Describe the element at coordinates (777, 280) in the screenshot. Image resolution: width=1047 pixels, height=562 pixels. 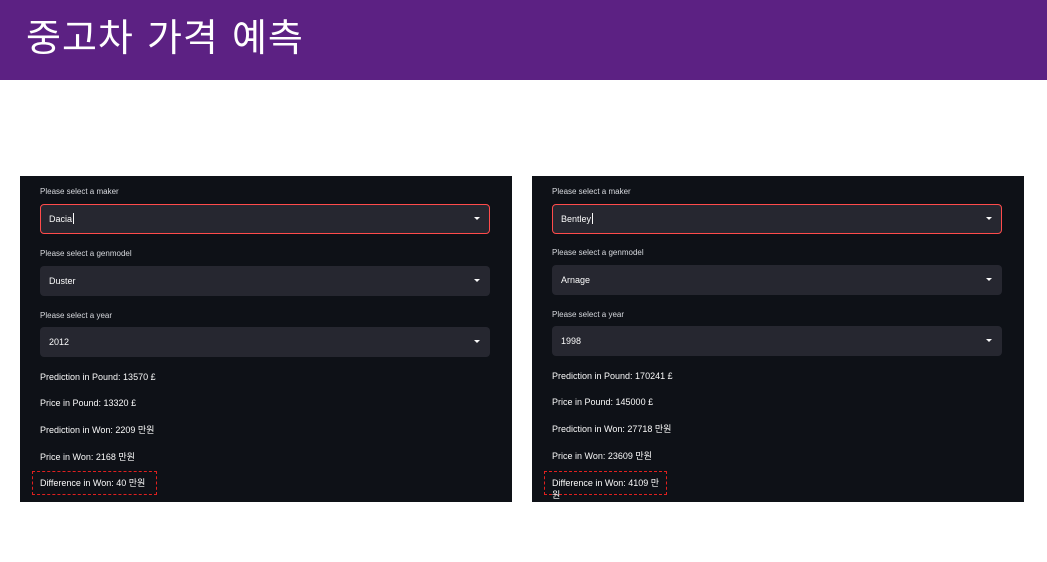
I see `genmodel-select: Arnage` at that location.